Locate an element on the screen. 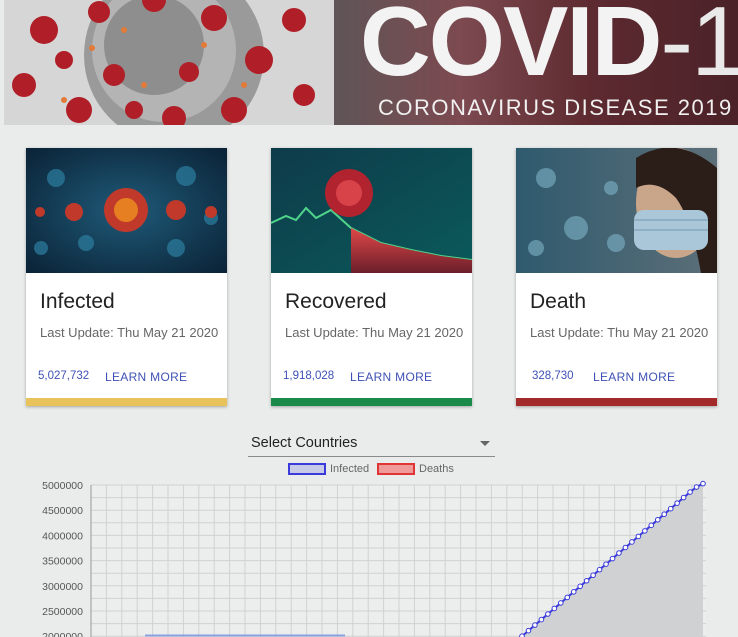  banner-title: COVID-19 is located at coordinates (549, 48).